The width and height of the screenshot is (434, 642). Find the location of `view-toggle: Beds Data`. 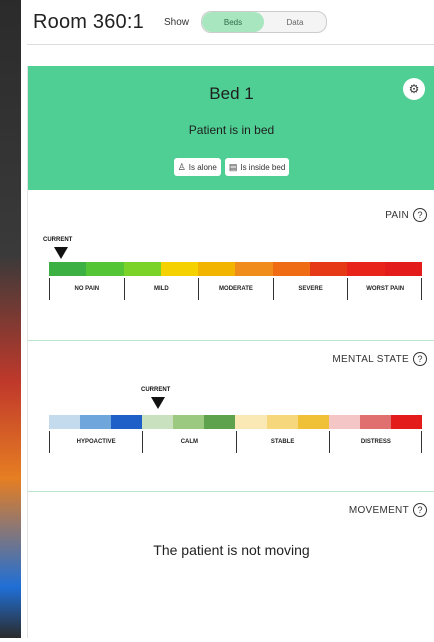

view-toggle: Beds Data is located at coordinates (263, 22).